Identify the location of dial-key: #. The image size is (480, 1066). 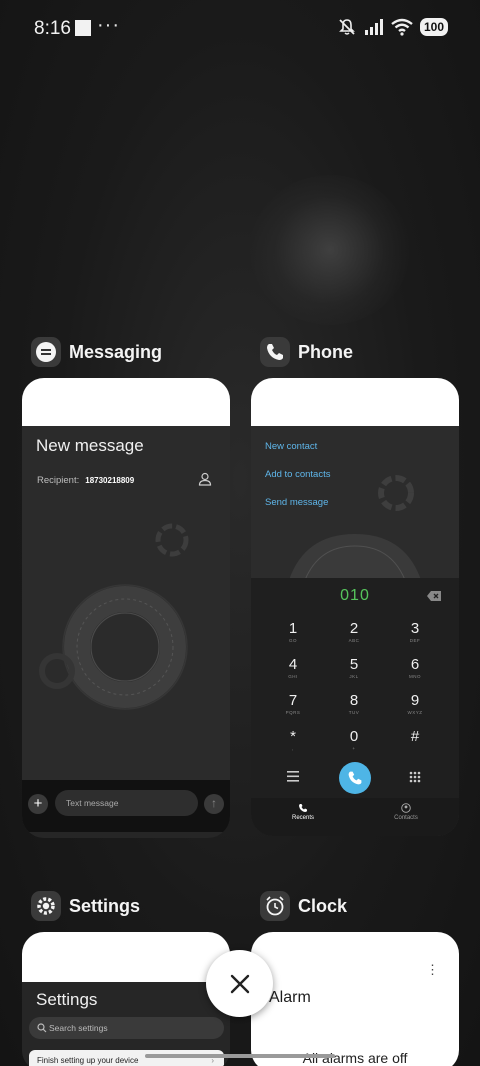
(415, 737).